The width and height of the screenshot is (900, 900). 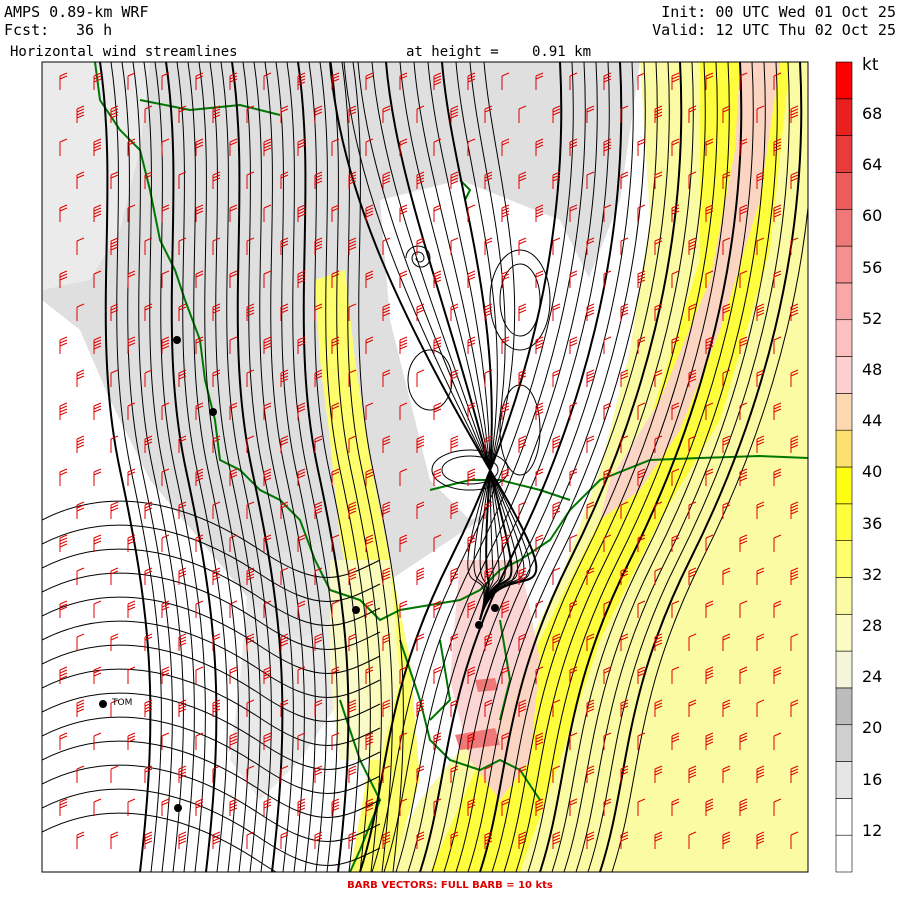 I want to click on colorbar-tick-label: 40, so click(x=872, y=472).